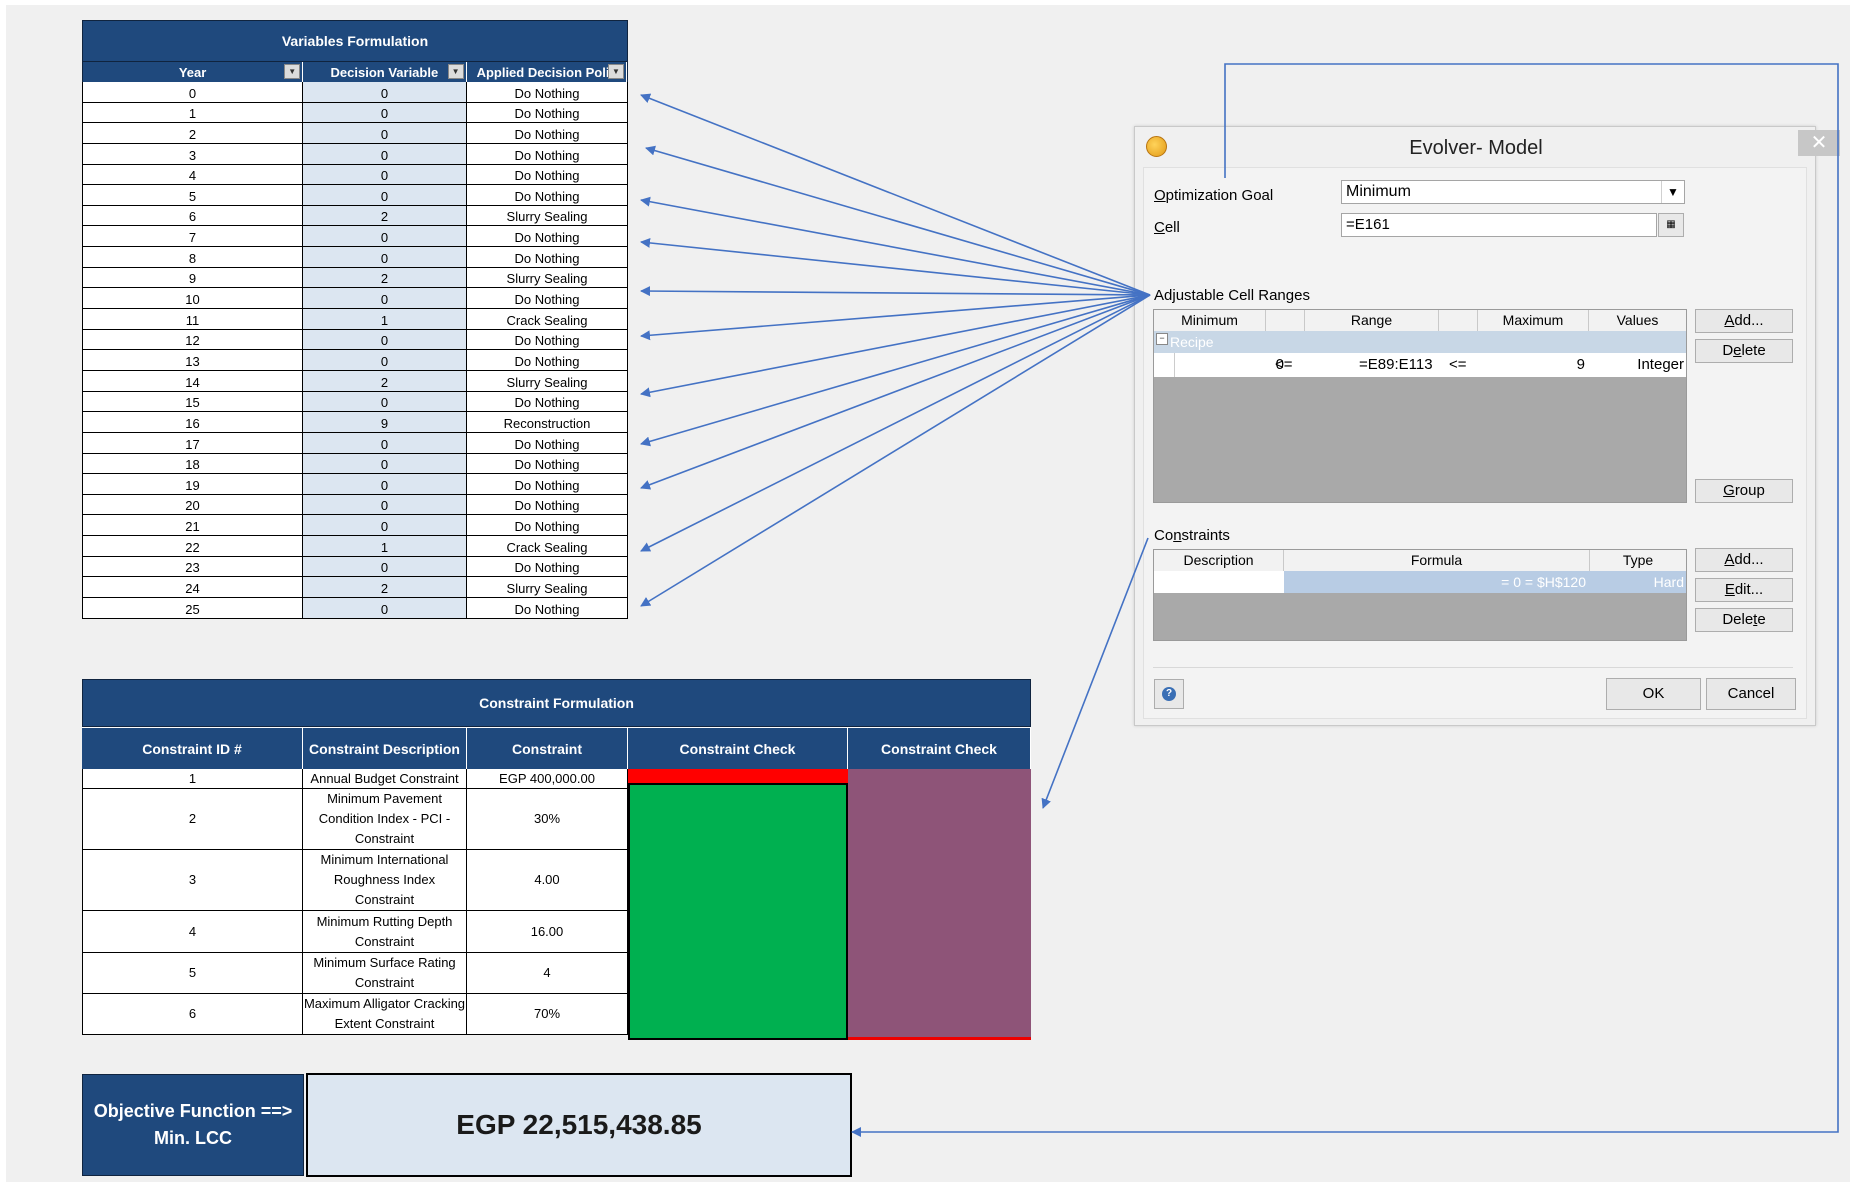 This screenshot has height=1187, width=1850. Describe the element at coordinates (192, 133) in the screenshot. I see `year-cell: 2` at that location.